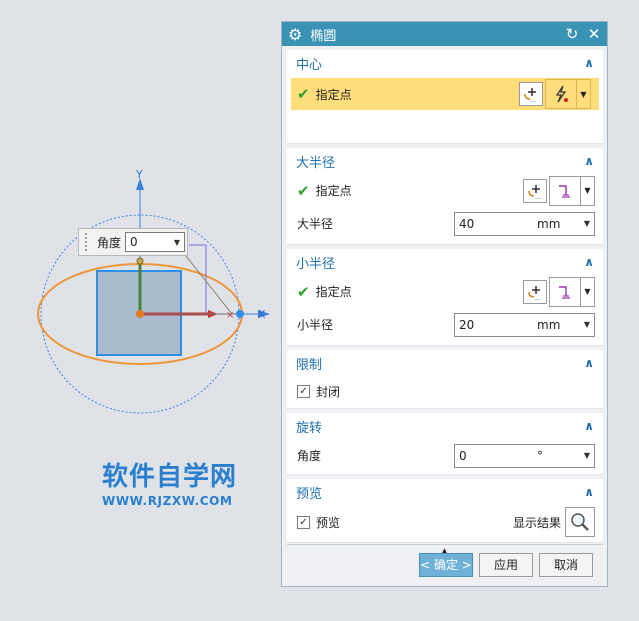 This screenshot has height=621, width=639. I want to click on closed-checkbox: ✓, so click(303, 391).